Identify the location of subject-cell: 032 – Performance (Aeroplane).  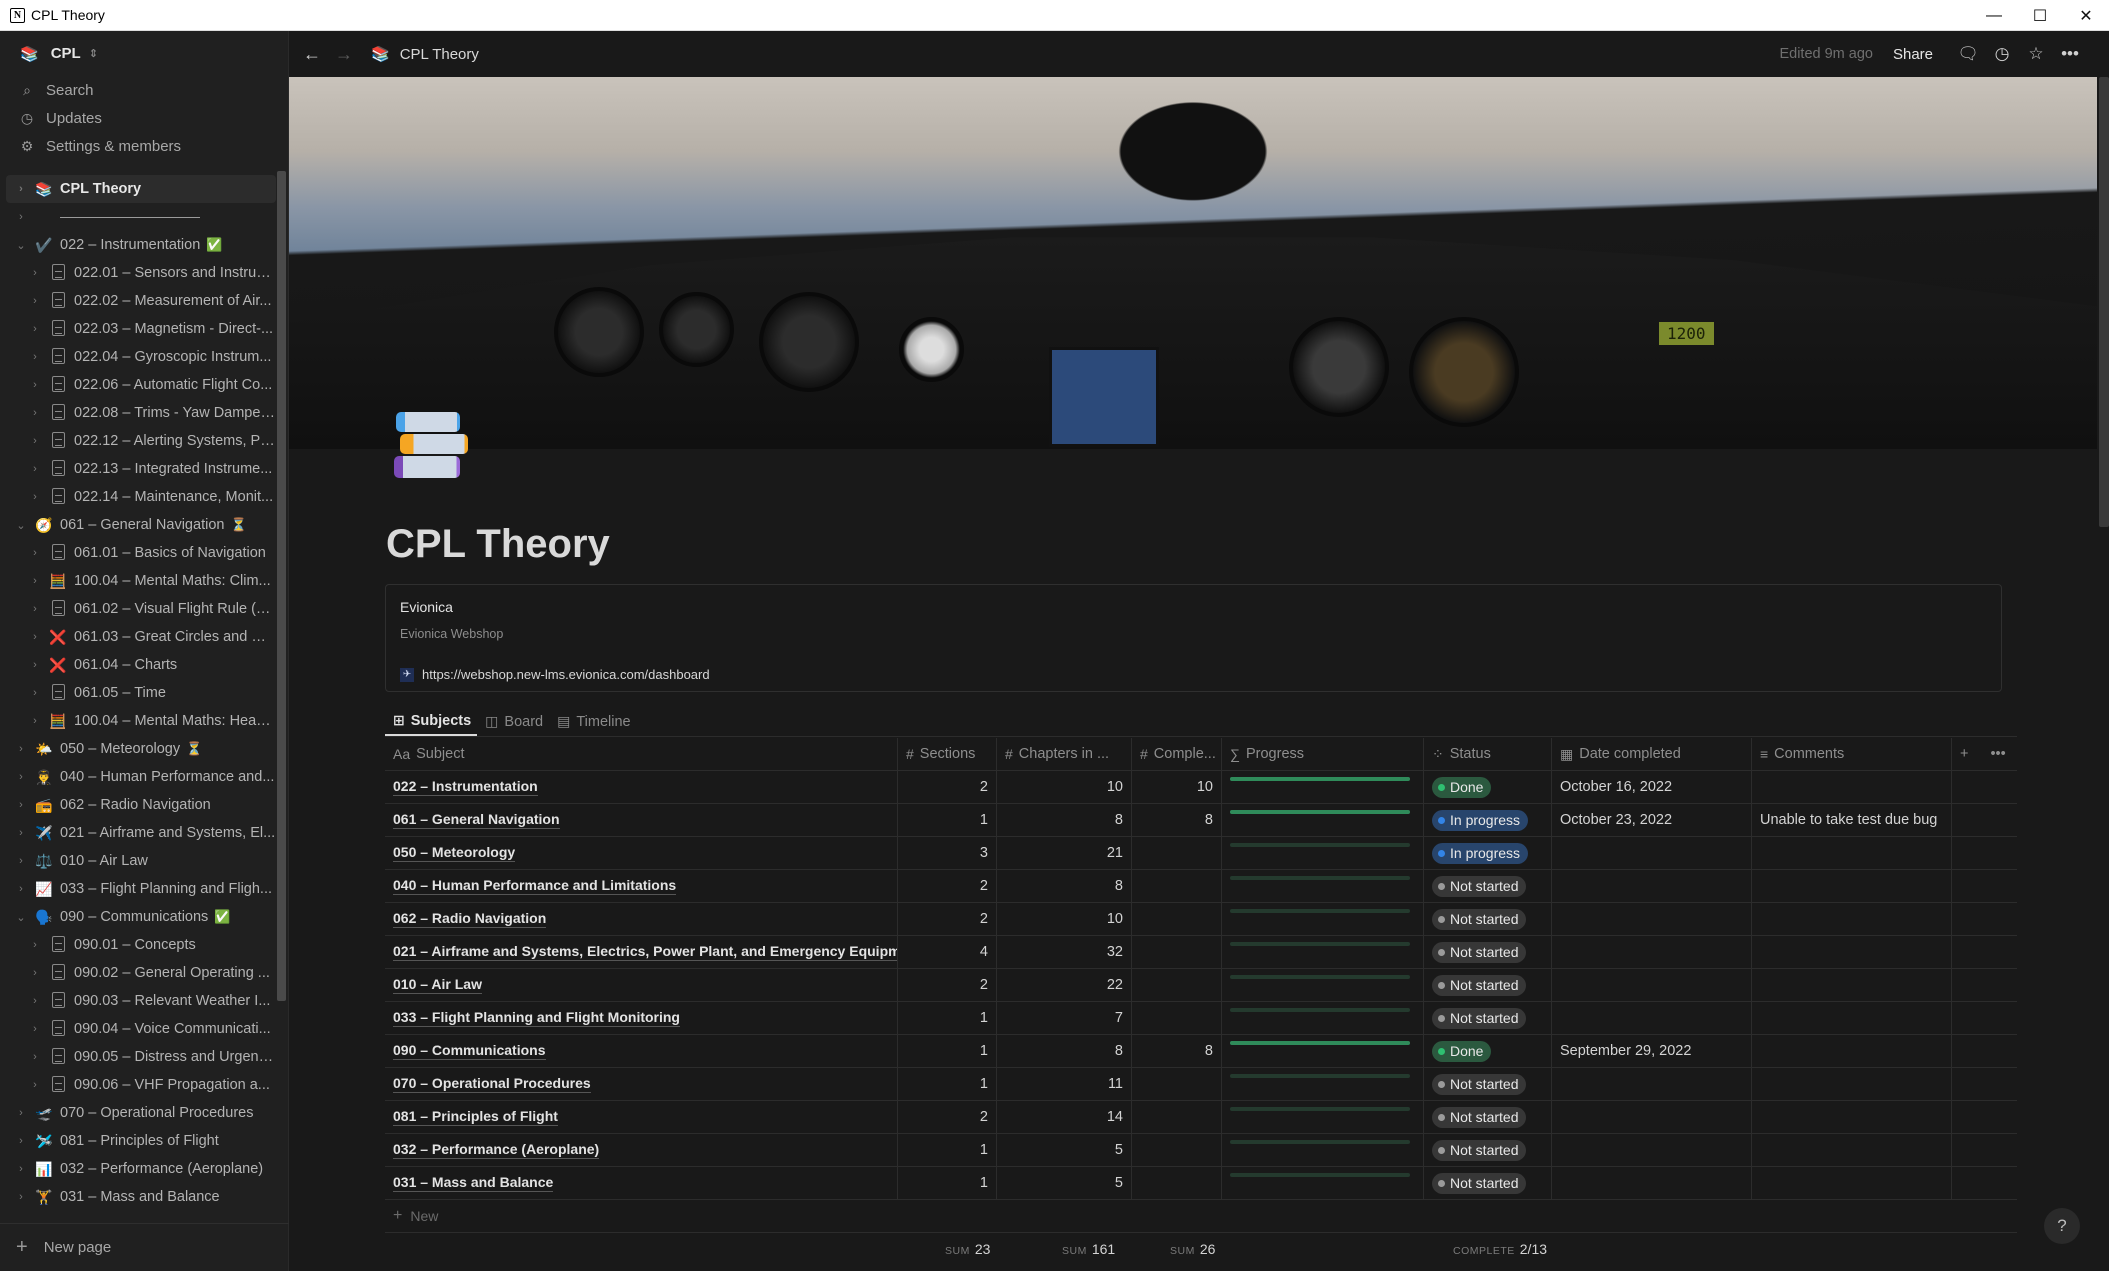
(641, 1150).